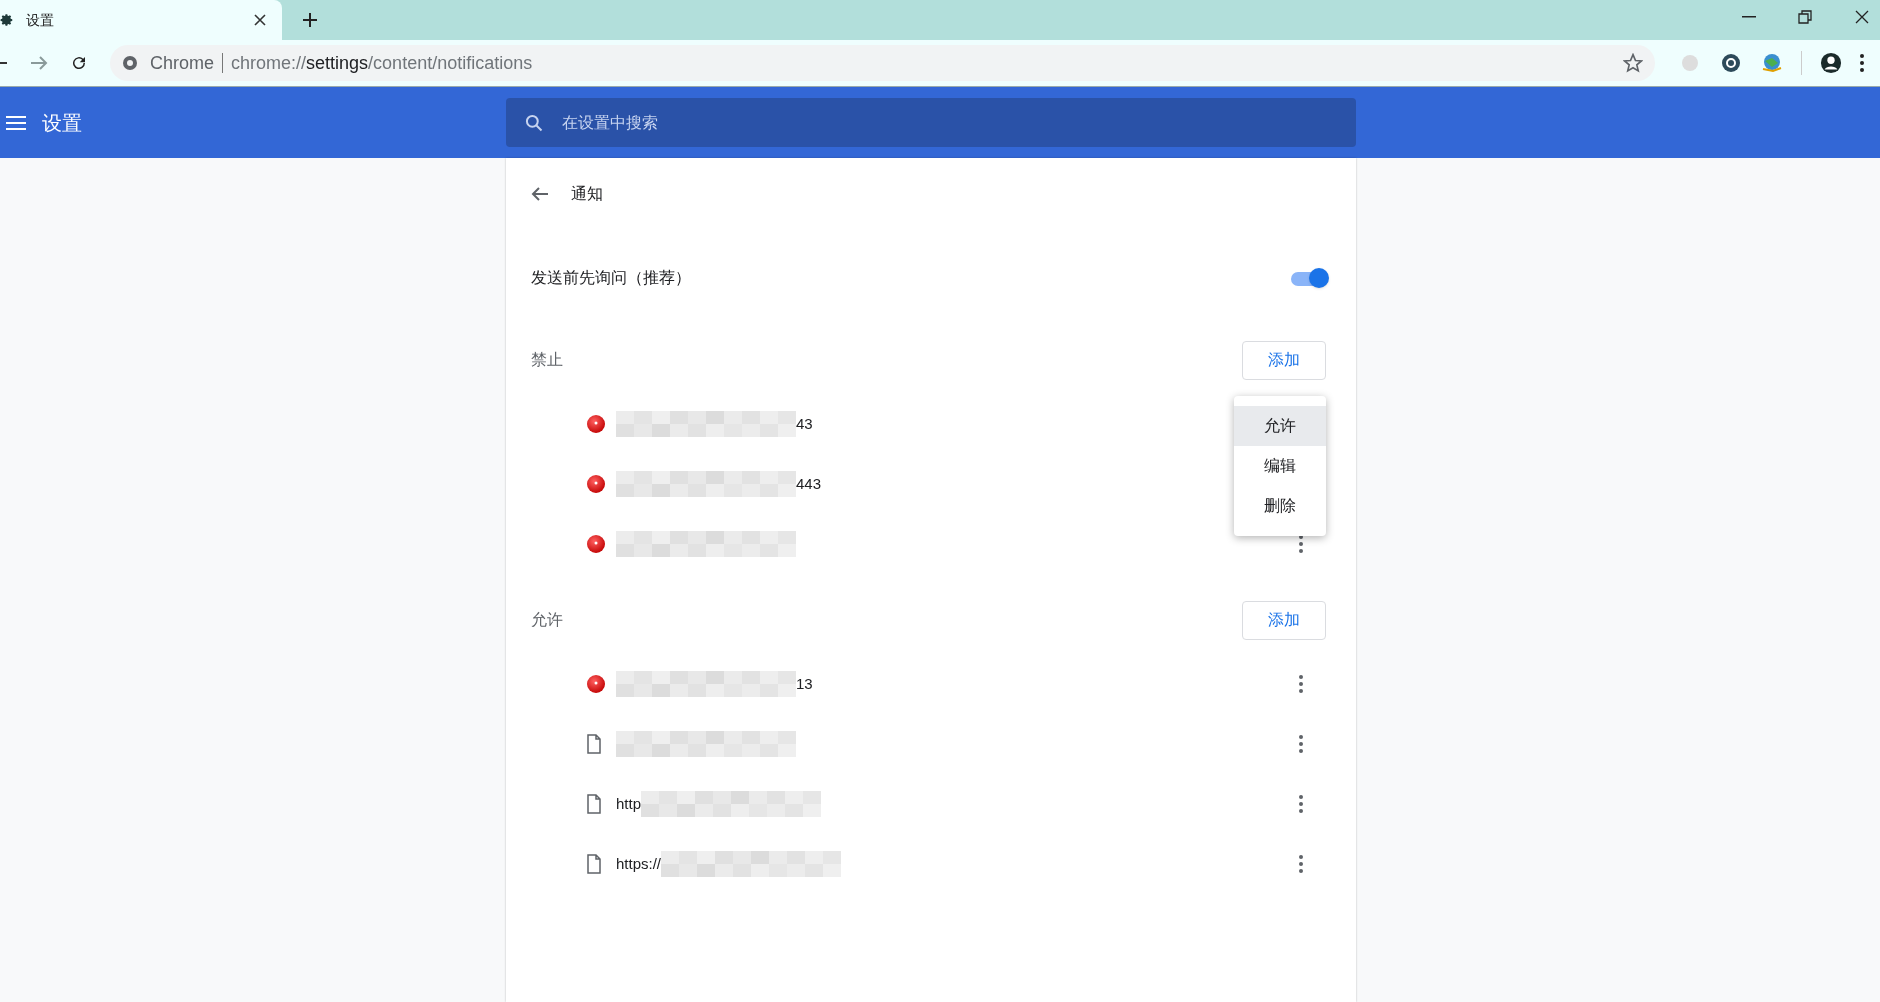  What do you see at coordinates (1805, 17) in the screenshot?
I see `restore-icon` at bounding box center [1805, 17].